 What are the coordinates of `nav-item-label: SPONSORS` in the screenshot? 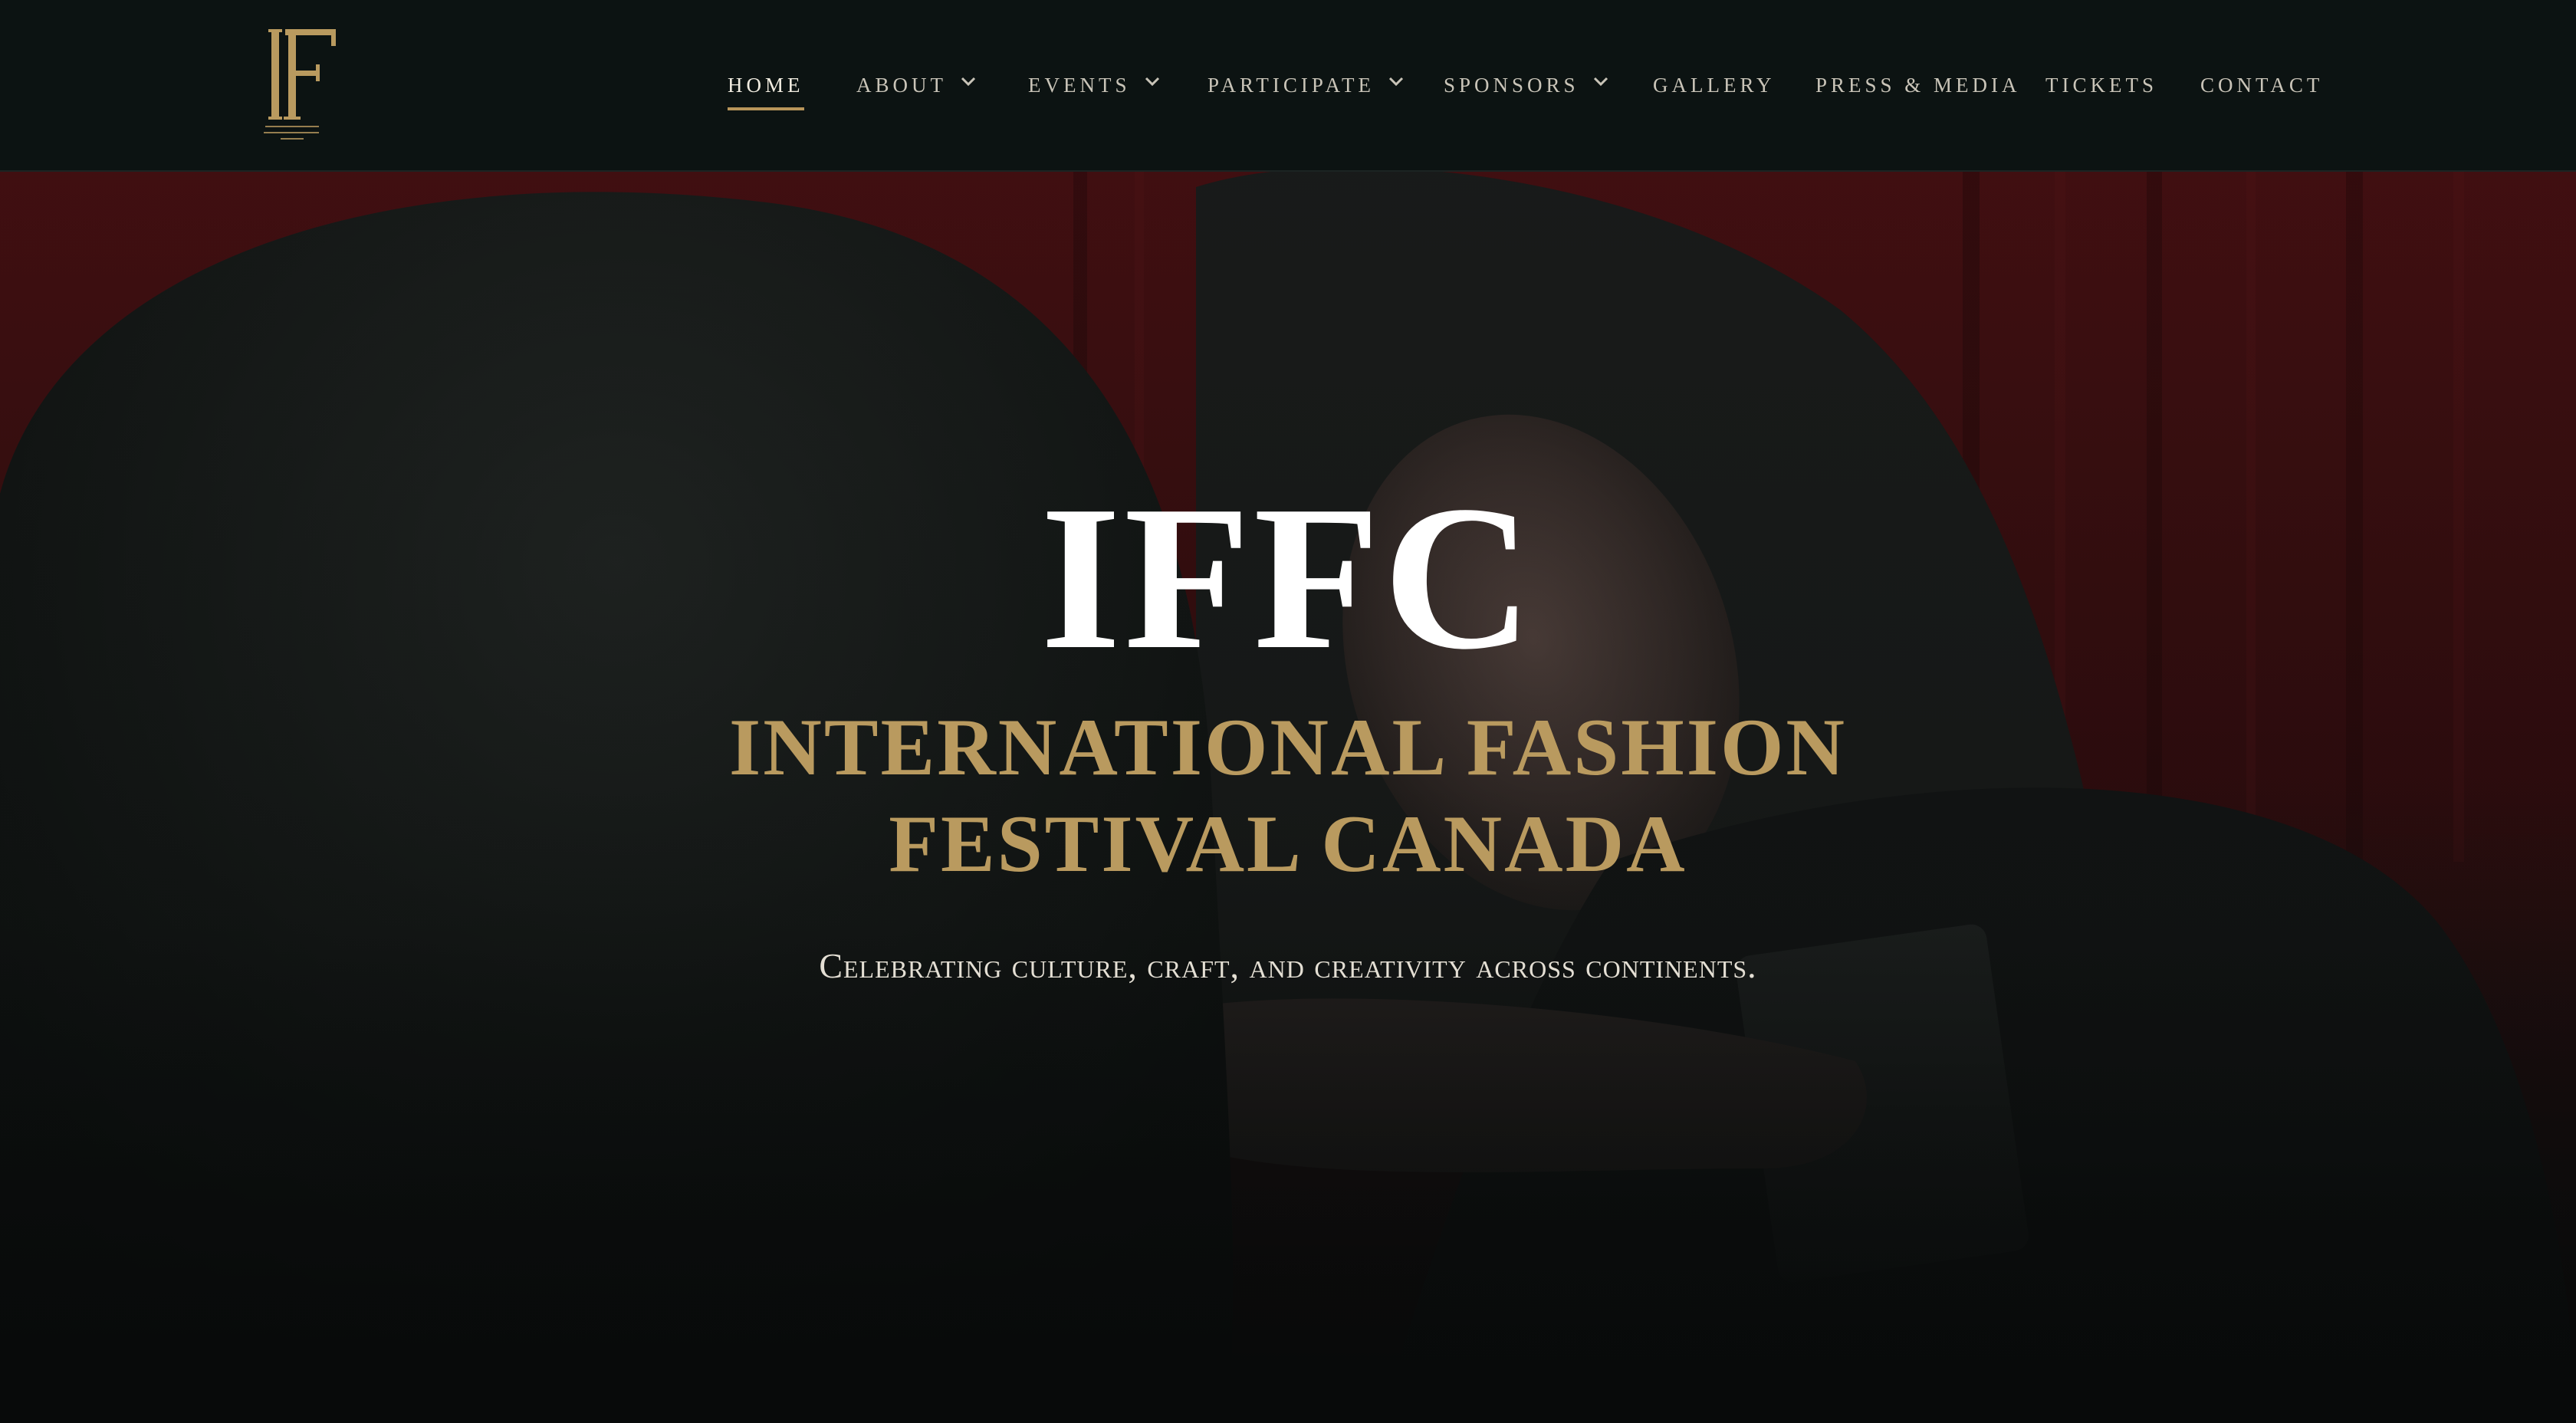 It's located at (1511, 85).